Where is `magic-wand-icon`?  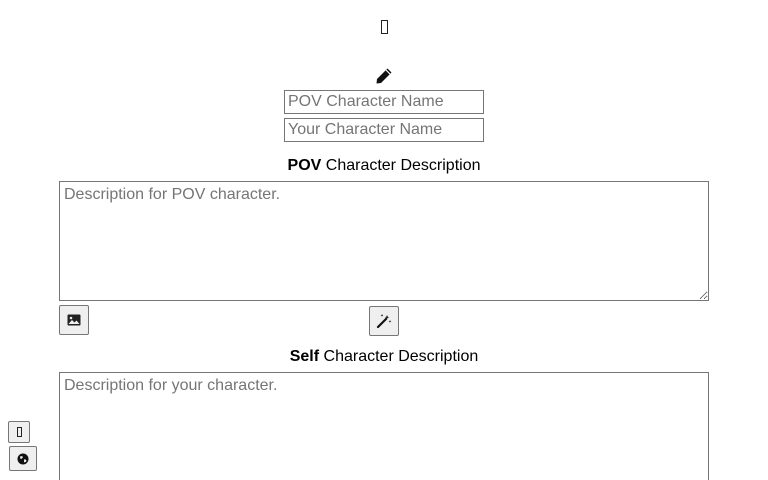
magic-wand-icon is located at coordinates (384, 321).